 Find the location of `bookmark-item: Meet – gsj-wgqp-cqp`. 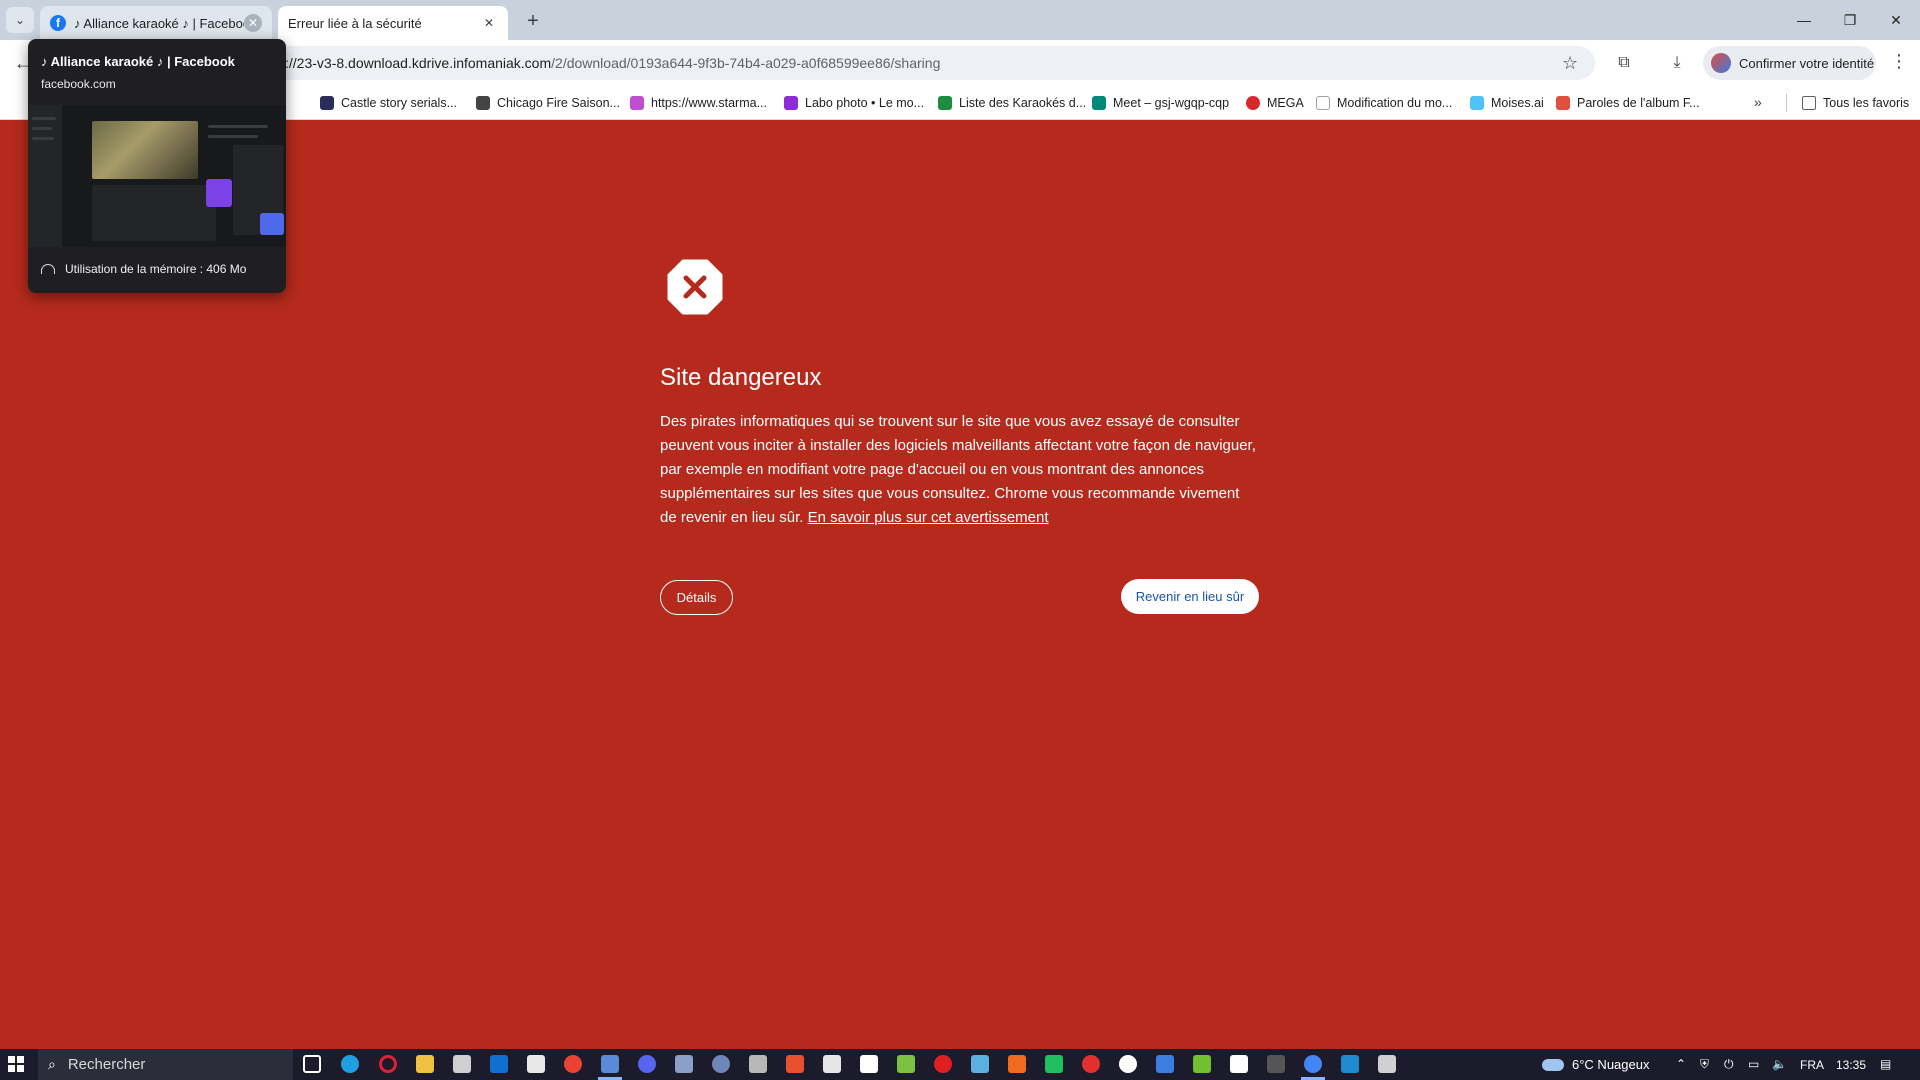

bookmark-item: Meet – gsj-wgqp-cqp is located at coordinates (1160, 103).